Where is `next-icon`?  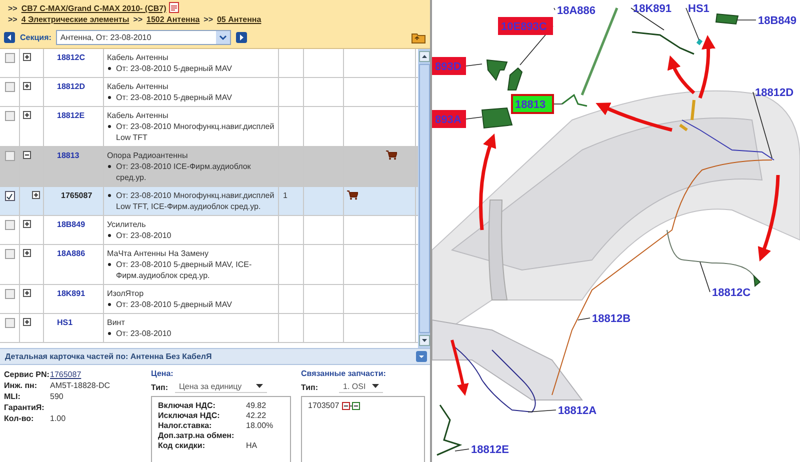 next-icon is located at coordinates (242, 37).